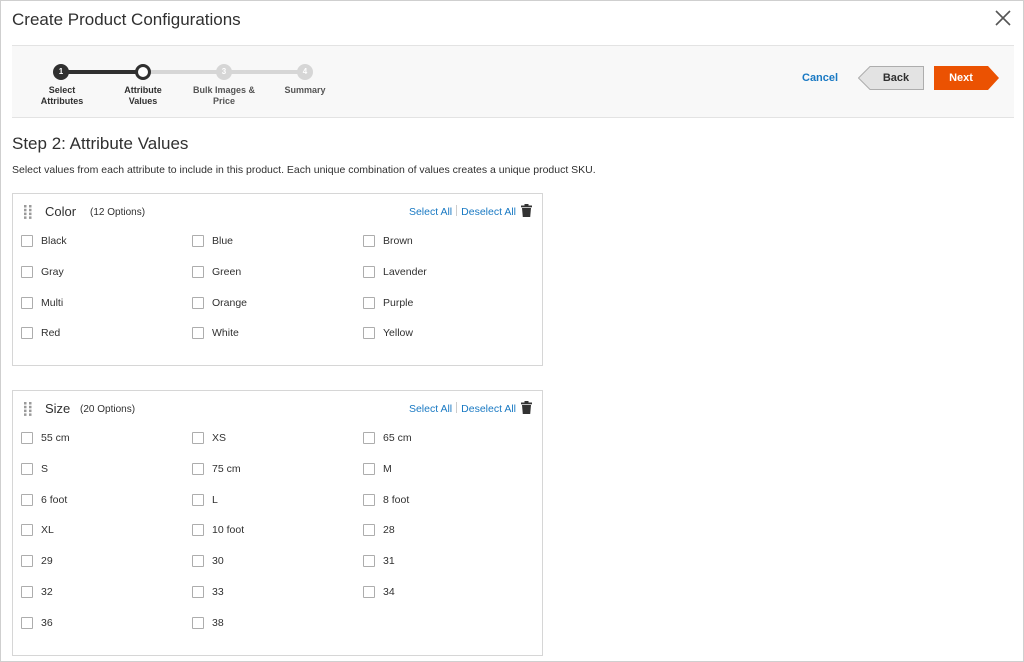 The image size is (1024, 662). I want to click on option-label: Black, so click(54, 241).